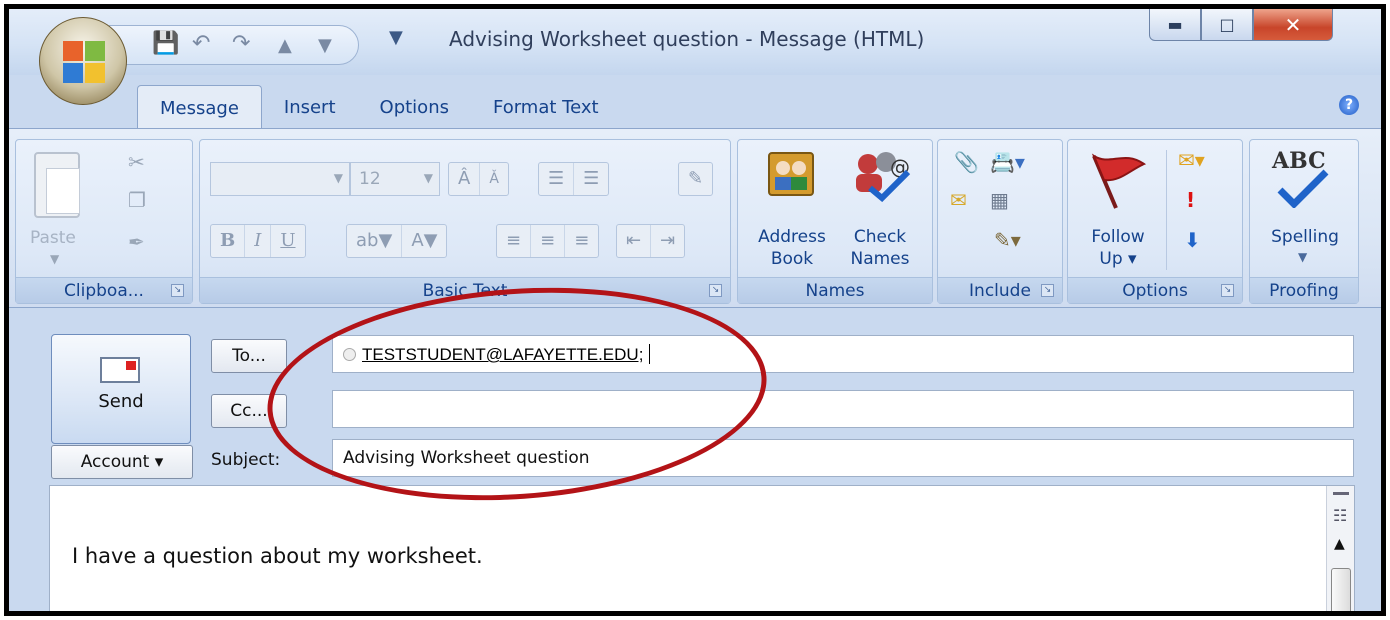 The image size is (1390, 620). What do you see at coordinates (201, 43) in the screenshot?
I see `undo-icon: ↶` at bounding box center [201, 43].